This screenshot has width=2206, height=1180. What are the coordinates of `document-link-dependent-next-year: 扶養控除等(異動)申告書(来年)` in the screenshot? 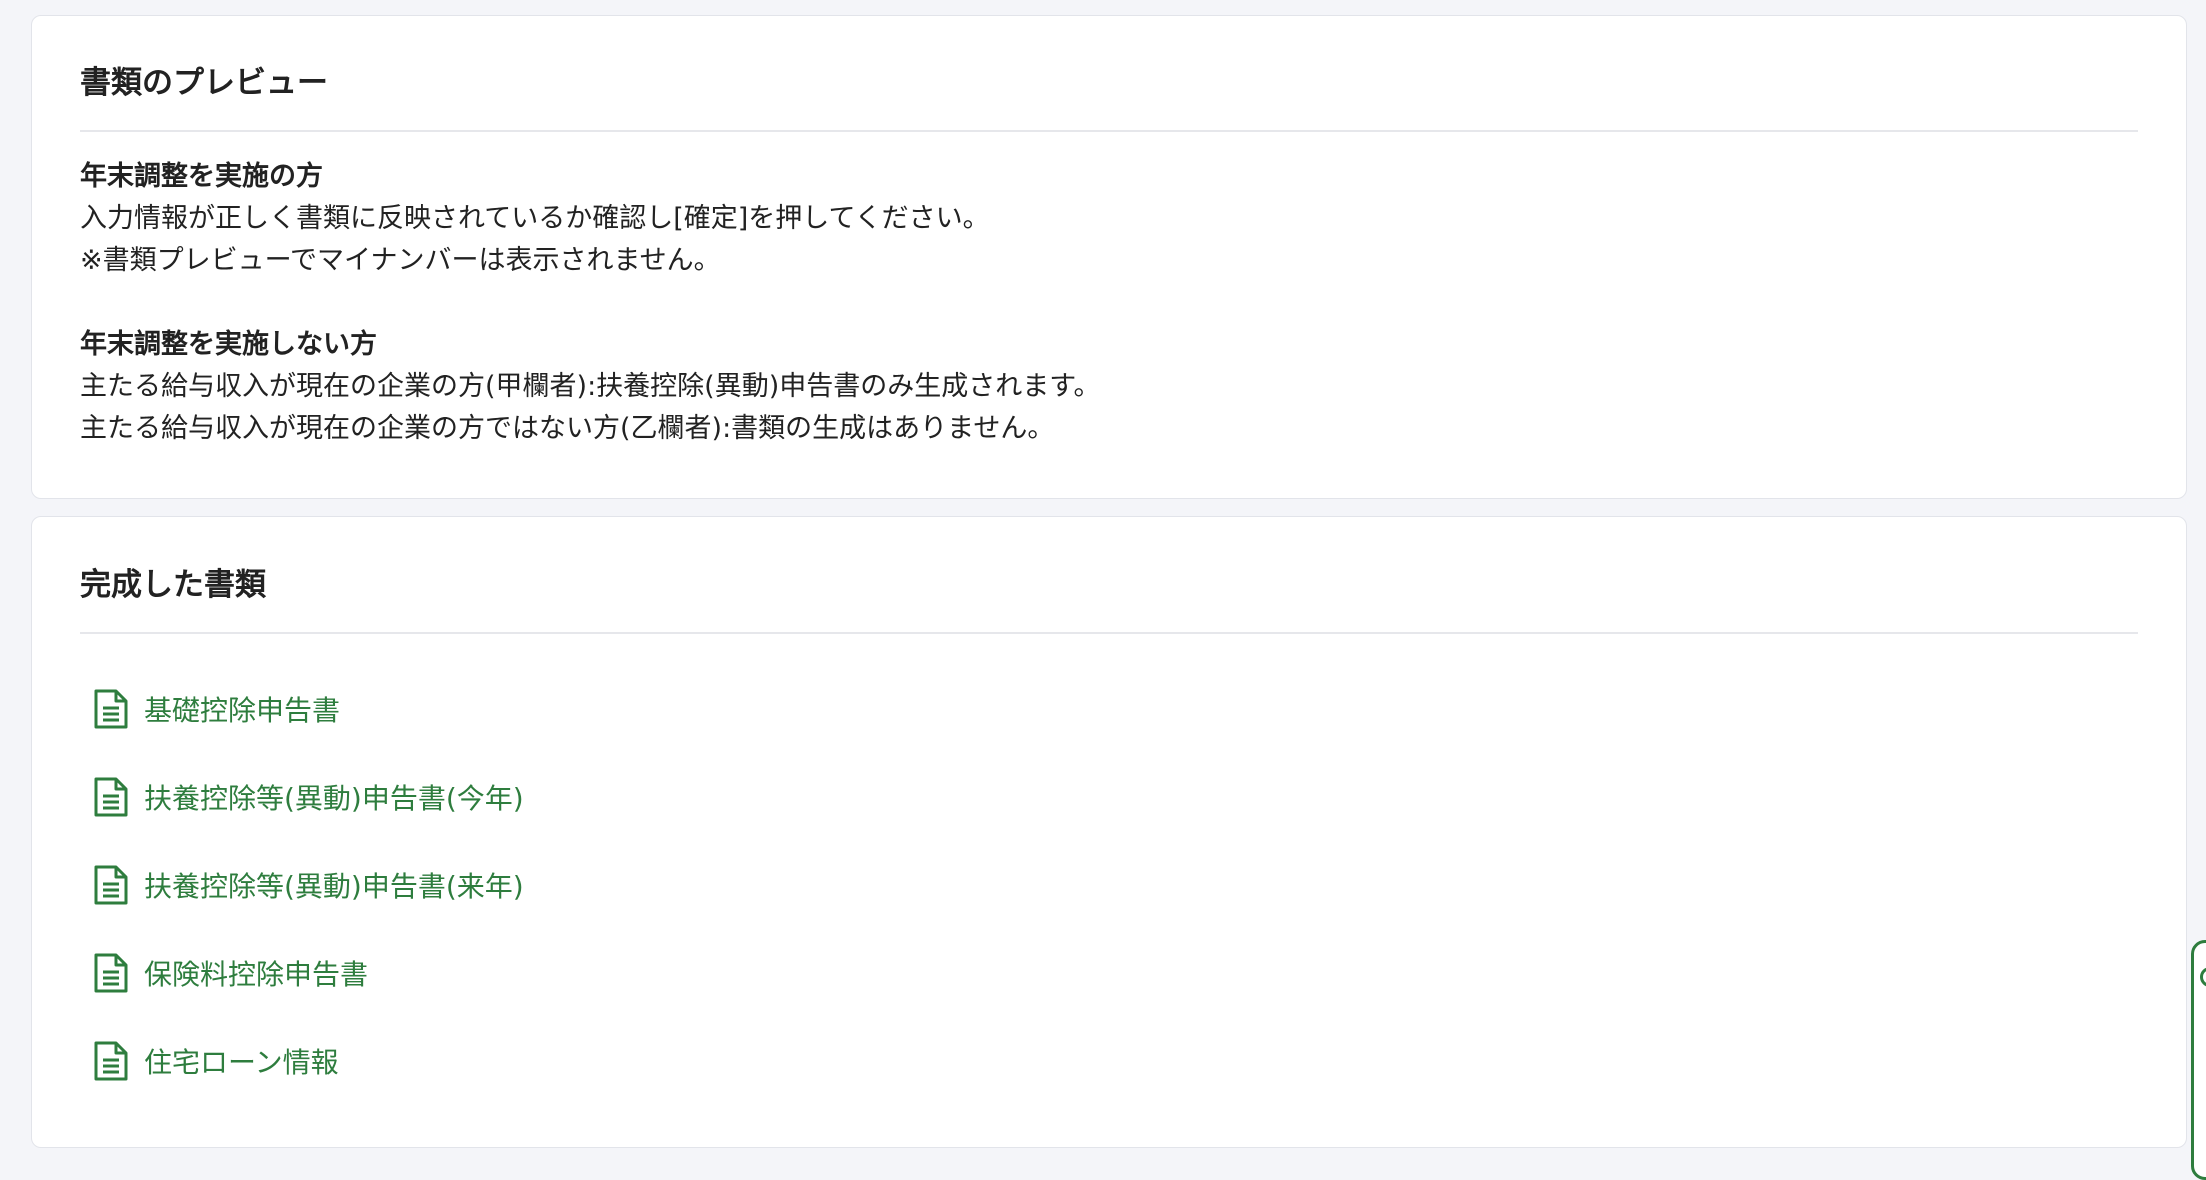 It's located at (302, 885).